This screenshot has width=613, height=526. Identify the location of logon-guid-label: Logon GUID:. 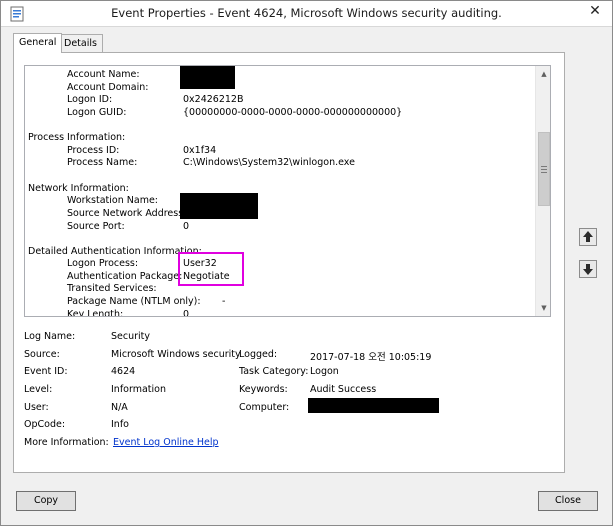
(97, 112).